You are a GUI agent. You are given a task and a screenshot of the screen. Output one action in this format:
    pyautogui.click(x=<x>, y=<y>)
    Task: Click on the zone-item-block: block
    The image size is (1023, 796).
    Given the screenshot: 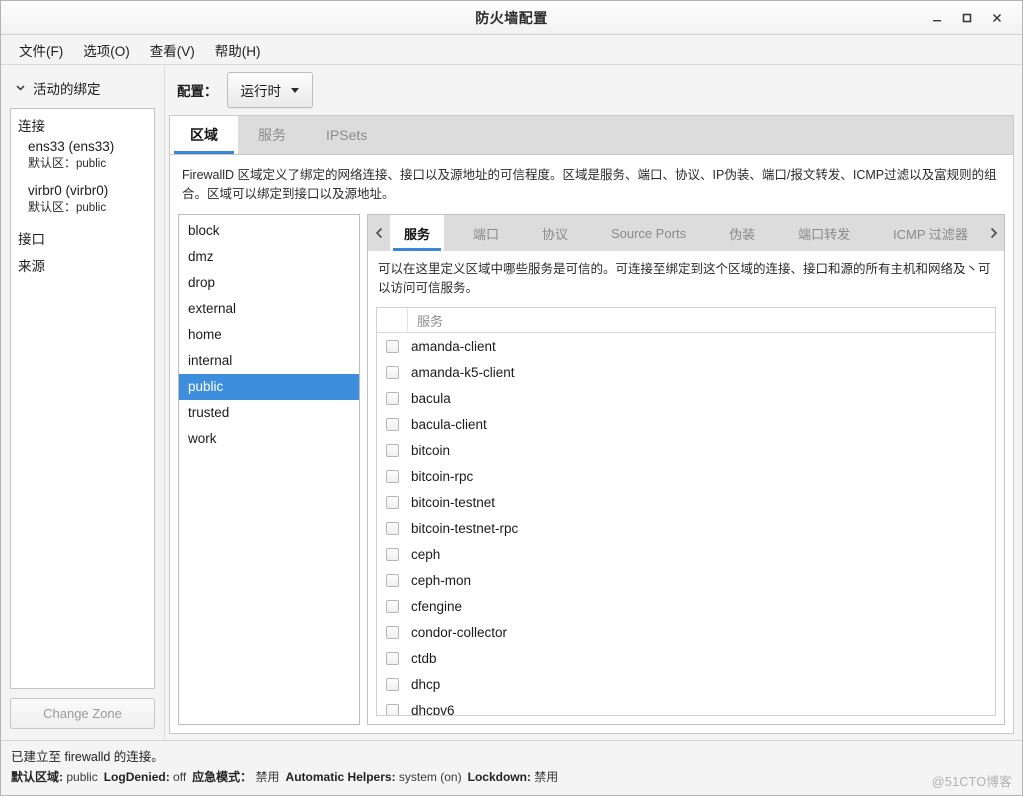 What is the action you would take?
    pyautogui.click(x=269, y=231)
    